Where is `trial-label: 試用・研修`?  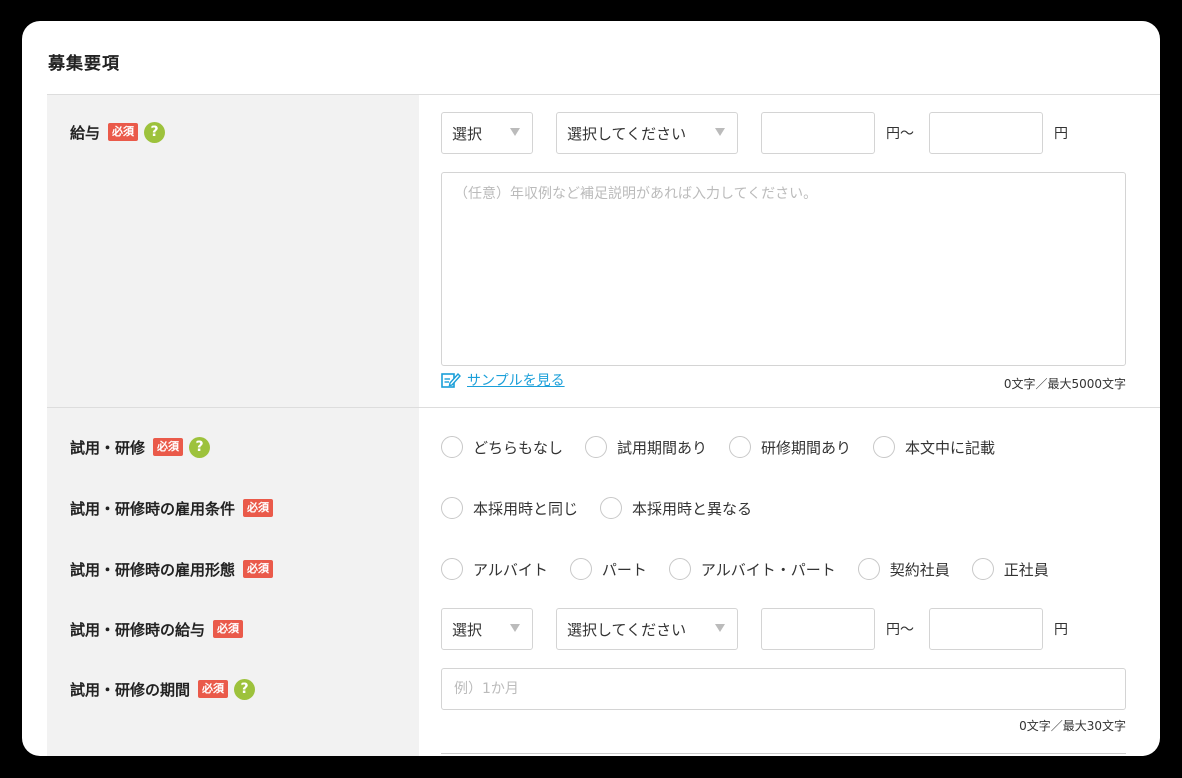 trial-label: 試用・研修 is located at coordinates (108, 447).